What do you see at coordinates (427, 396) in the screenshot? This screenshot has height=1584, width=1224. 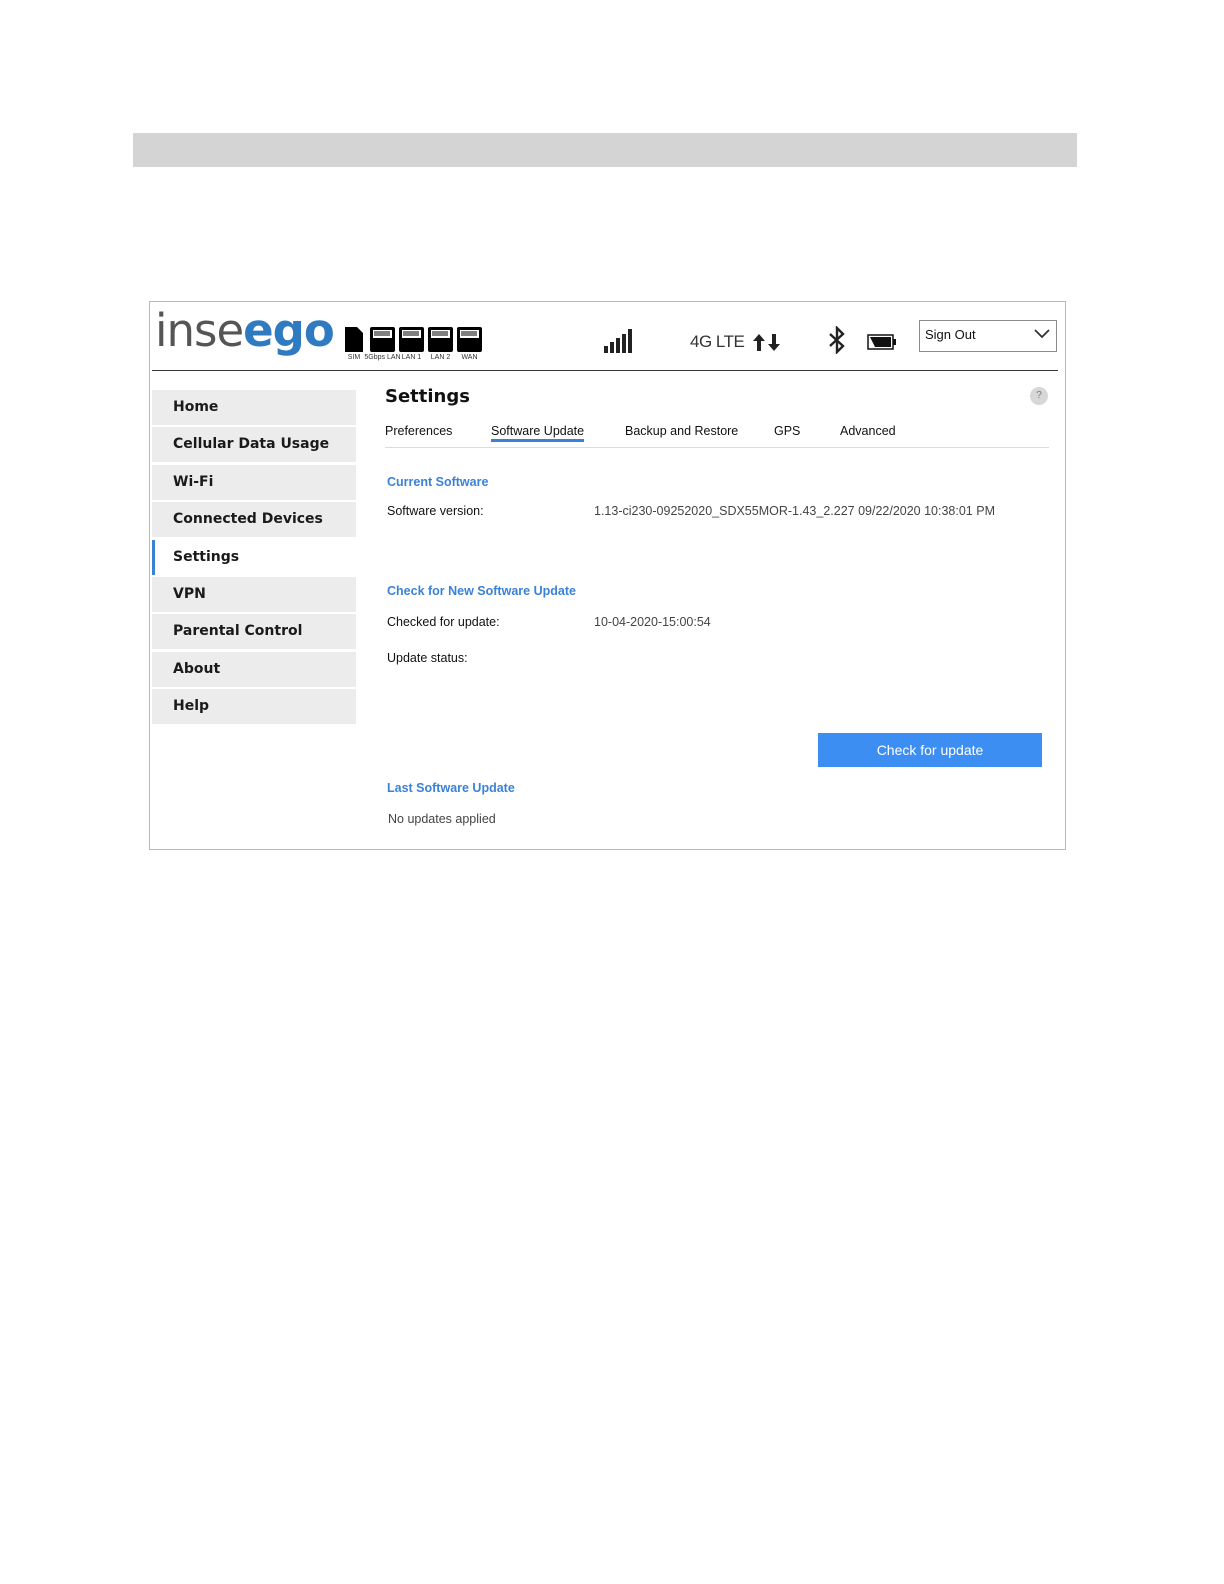 I see `page-title: Settings` at bounding box center [427, 396].